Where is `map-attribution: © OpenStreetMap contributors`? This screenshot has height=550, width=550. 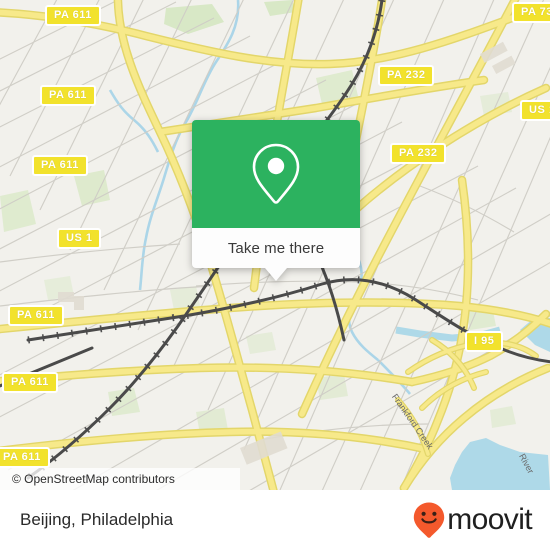 map-attribution: © OpenStreetMap contributors is located at coordinates (120, 479).